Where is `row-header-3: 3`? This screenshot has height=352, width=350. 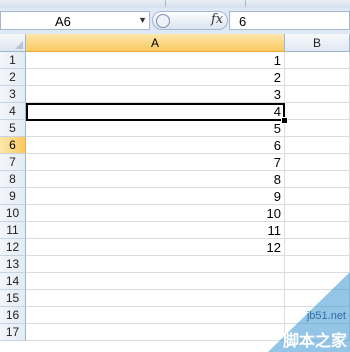 row-header-3: 3 is located at coordinates (13, 94).